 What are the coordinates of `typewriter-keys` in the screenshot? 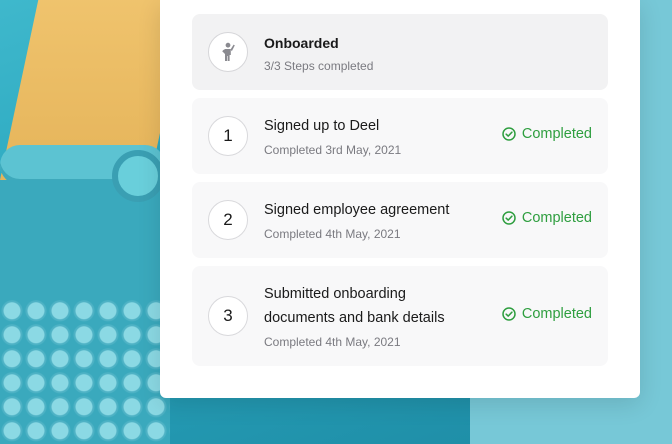 It's located at (85, 372).